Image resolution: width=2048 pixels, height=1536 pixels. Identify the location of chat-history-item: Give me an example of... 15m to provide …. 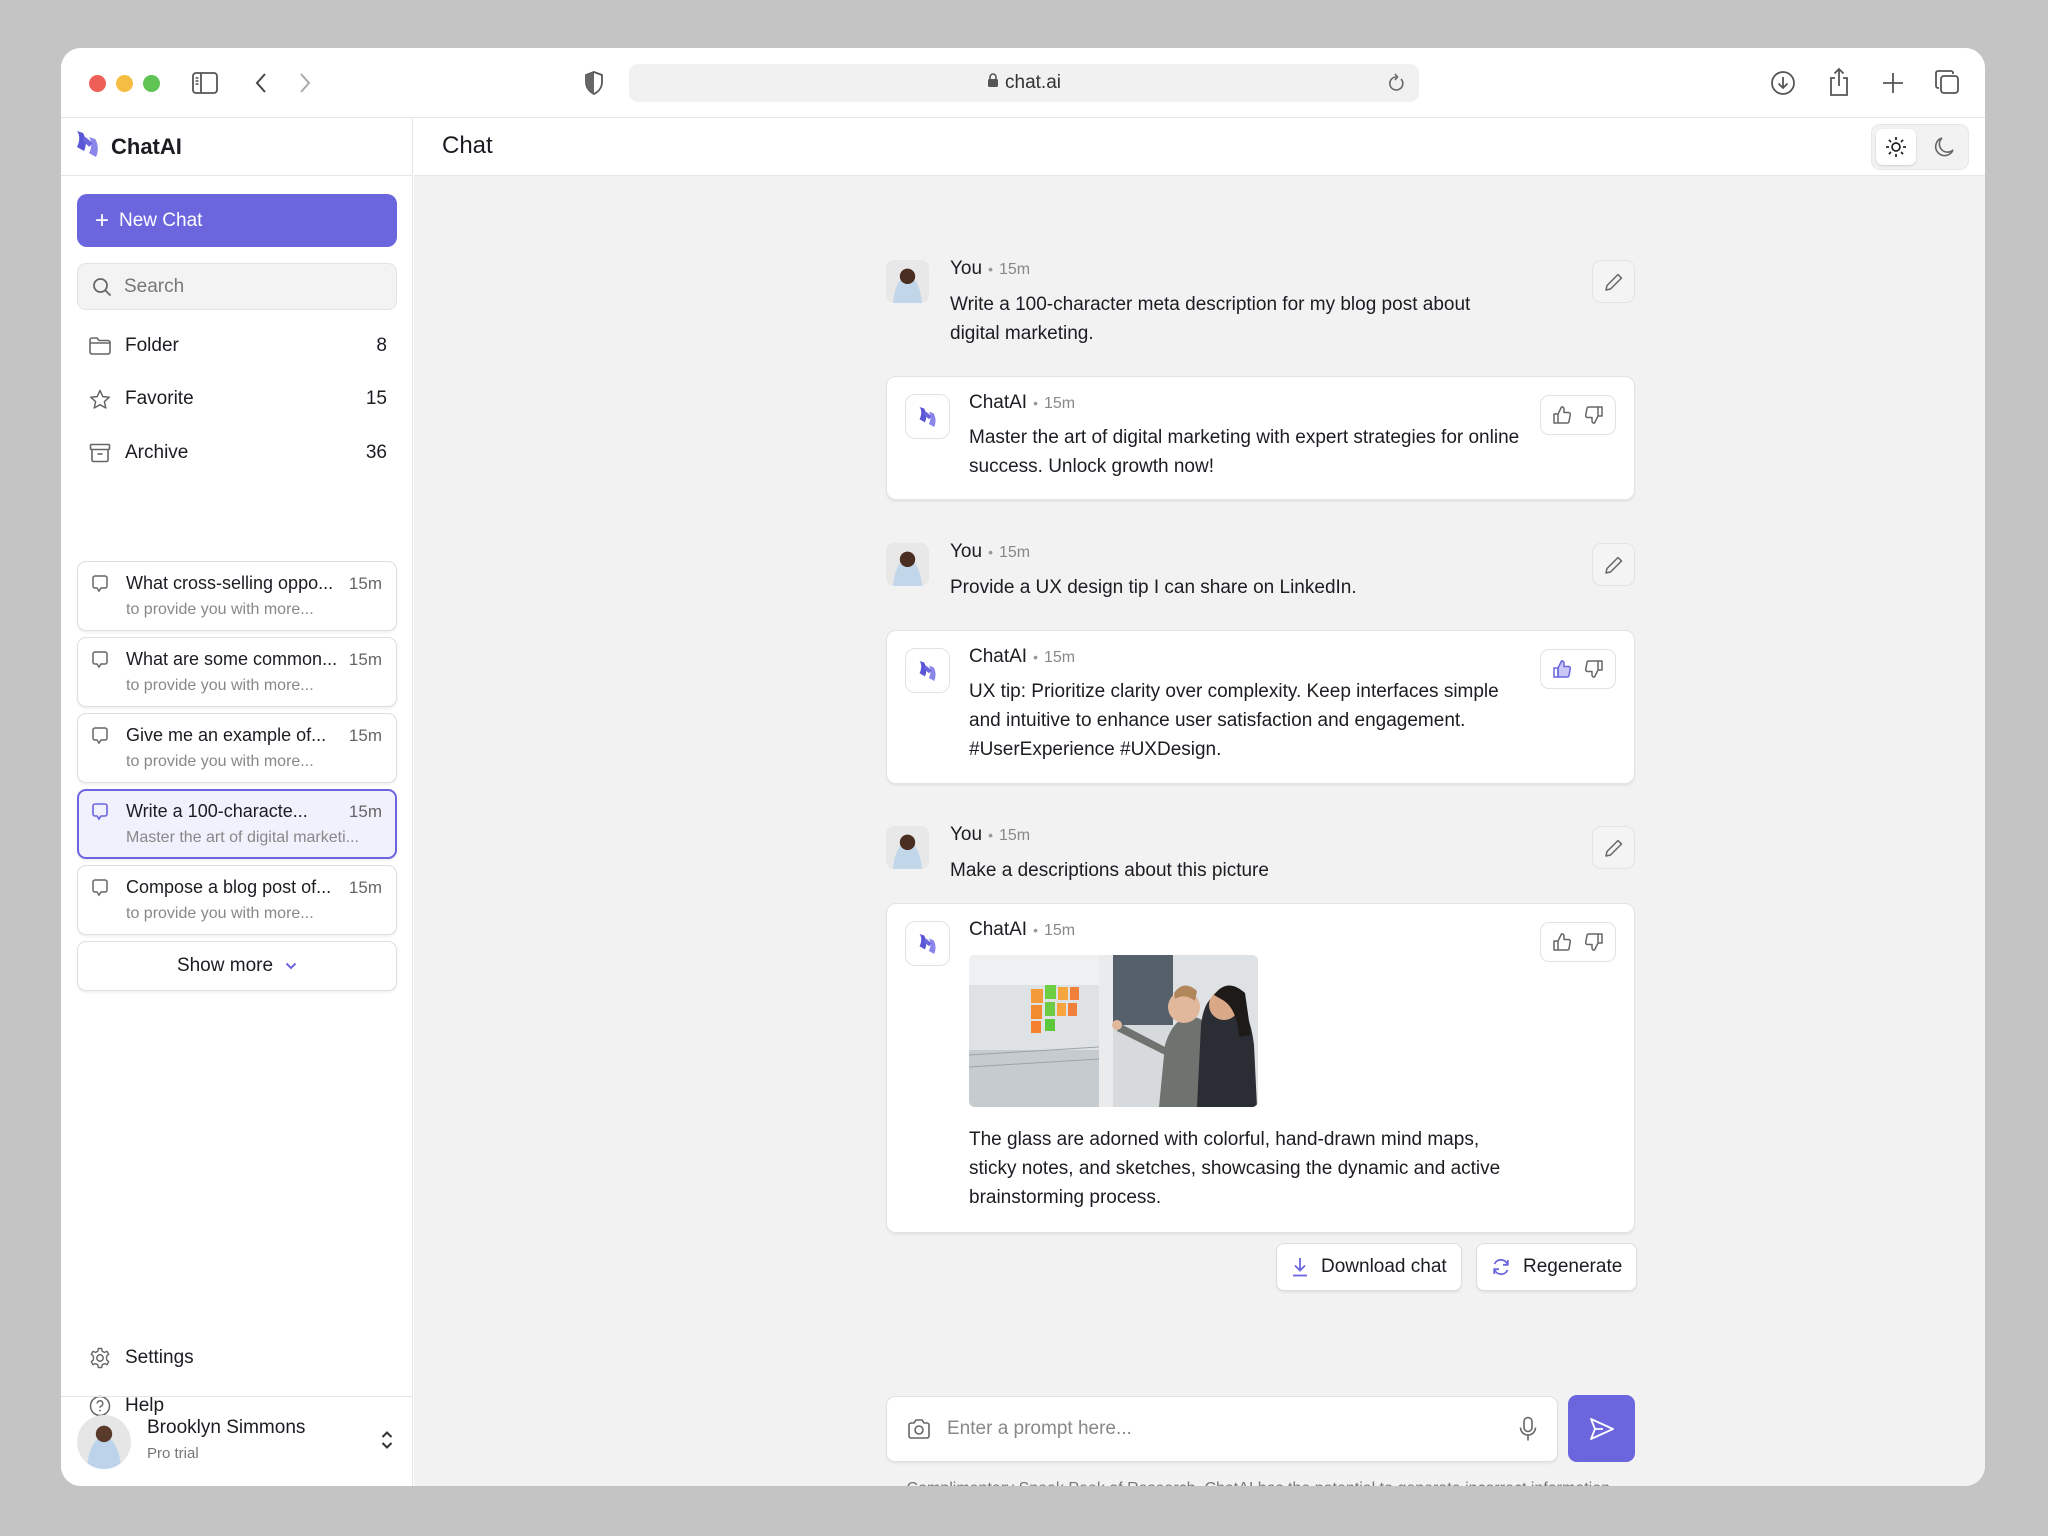
(237, 748).